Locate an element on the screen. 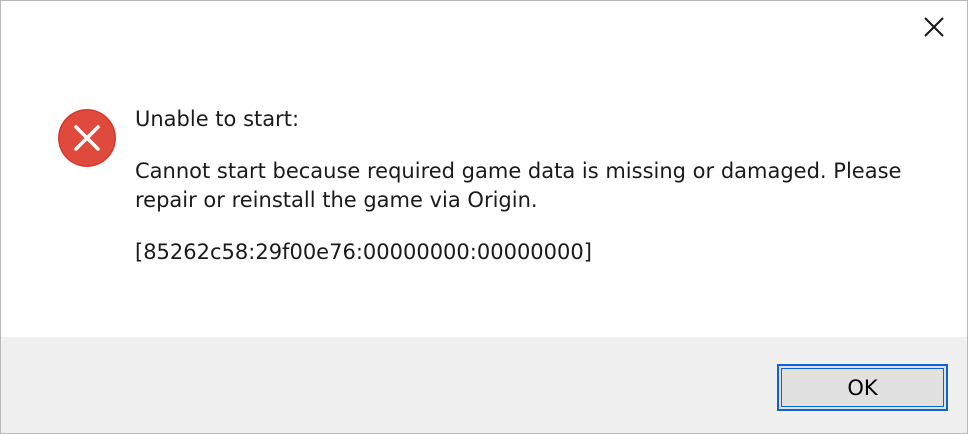 Image resolution: width=968 pixels, height=434 pixels. ok-button-label: OK is located at coordinates (862, 387).